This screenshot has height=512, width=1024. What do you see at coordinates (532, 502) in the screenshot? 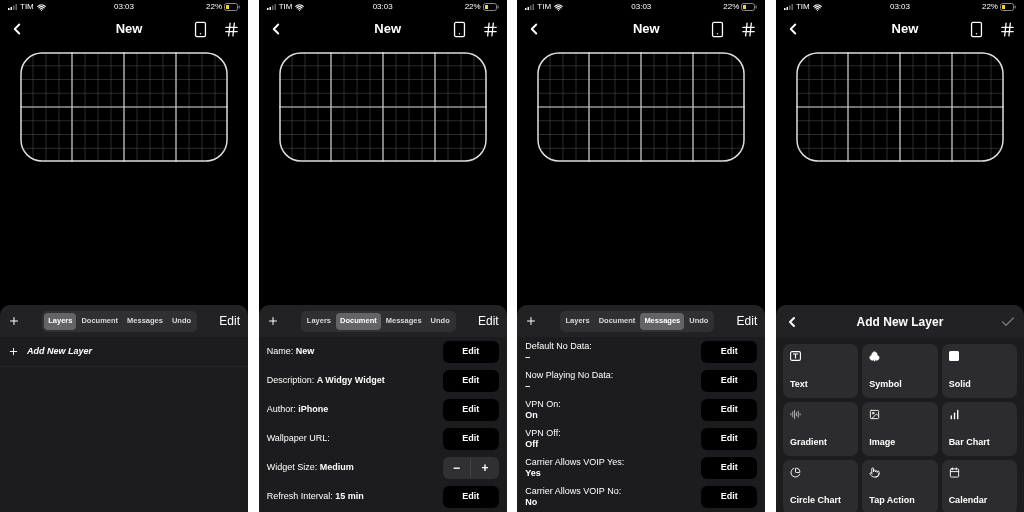
I see `message-value: No` at bounding box center [532, 502].